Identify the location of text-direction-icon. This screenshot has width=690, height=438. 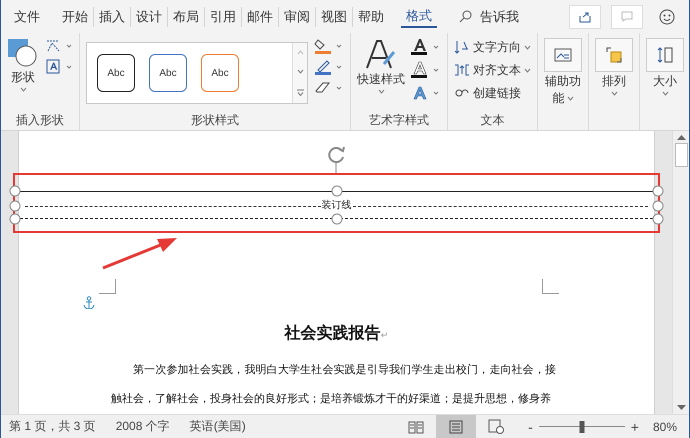
(462, 47).